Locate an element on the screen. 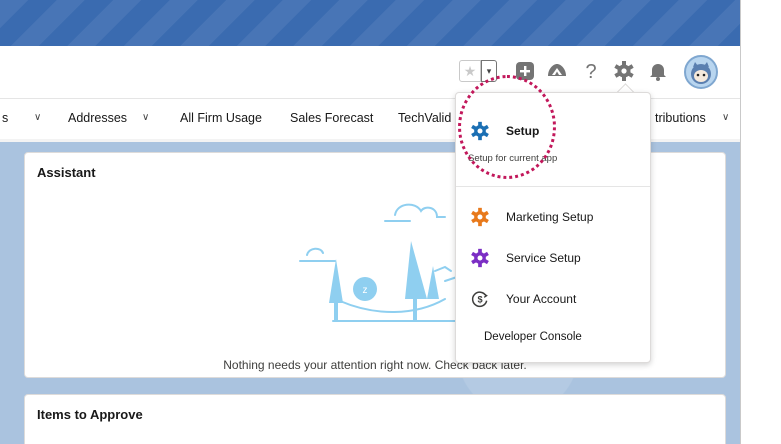 The width and height of the screenshot is (781, 444). setup-label: Setup is located at coordinates (523, 131).